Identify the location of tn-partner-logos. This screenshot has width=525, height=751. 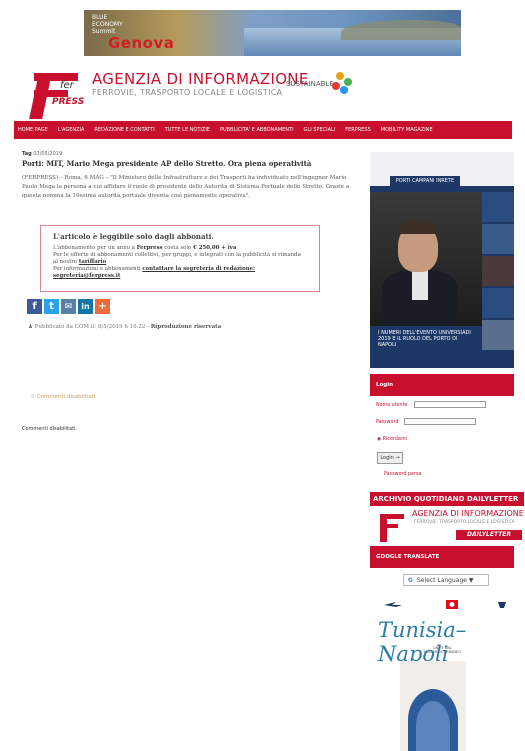
(445, 604).